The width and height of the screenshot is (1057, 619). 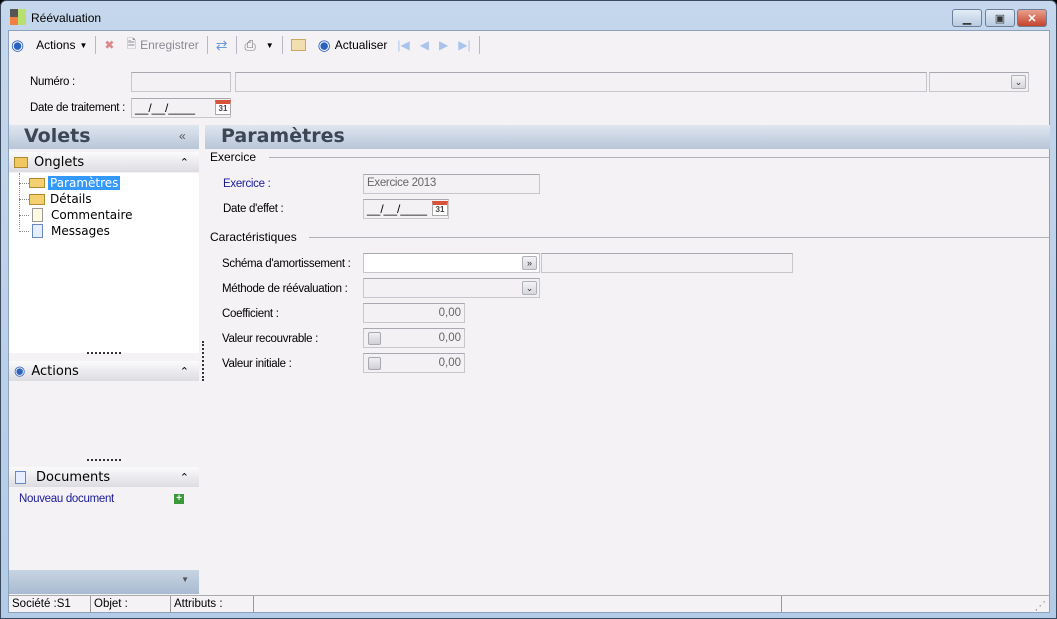 What do you see at coordinates (18, 17) in the screenshot?
I see `app-icon` at bounding box center [18, 17].